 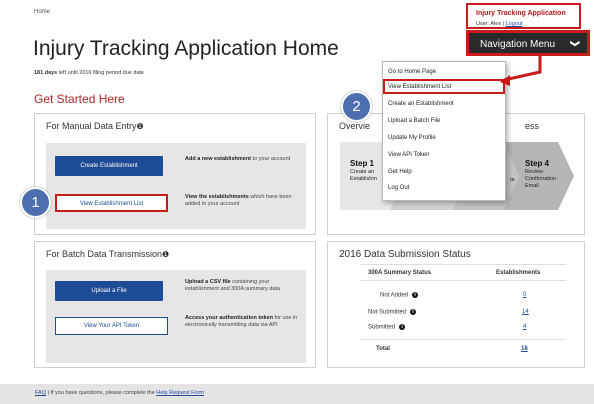 What do you see at coordinates (399, 295) in the screenshot?
I see `row-not-added: Not Added i` at bounding box center [399, 295].